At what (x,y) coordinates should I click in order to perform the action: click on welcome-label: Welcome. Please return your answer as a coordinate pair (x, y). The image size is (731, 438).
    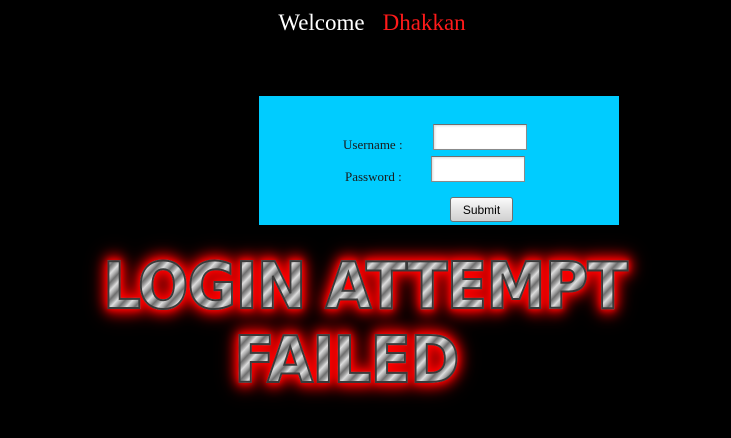
    Looking at the image, I should click on (321, 22).